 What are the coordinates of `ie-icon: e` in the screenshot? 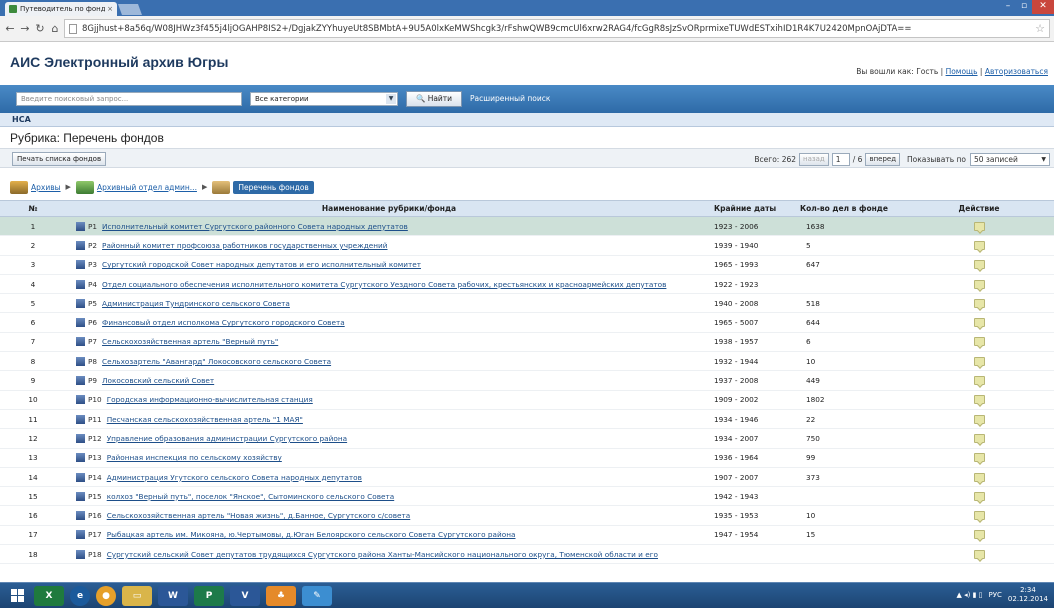 It's located at (80, 595).